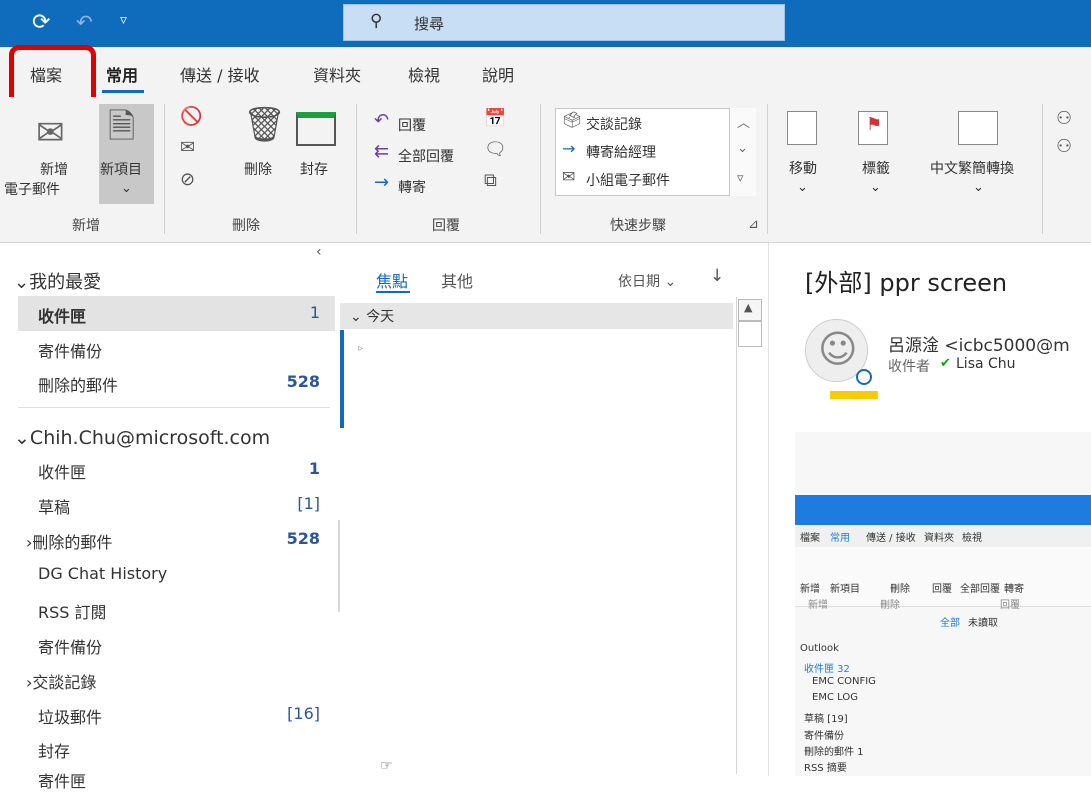 The image size is (1091, 792). I want to click on ribbon-tab-bar, so click(545, 72).